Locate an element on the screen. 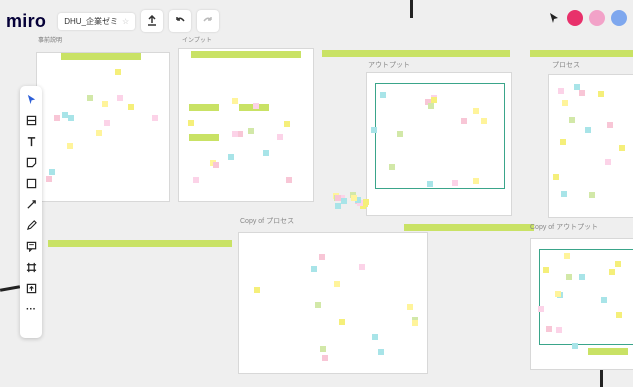  cursor-icon is located at coordinates (554, 18).